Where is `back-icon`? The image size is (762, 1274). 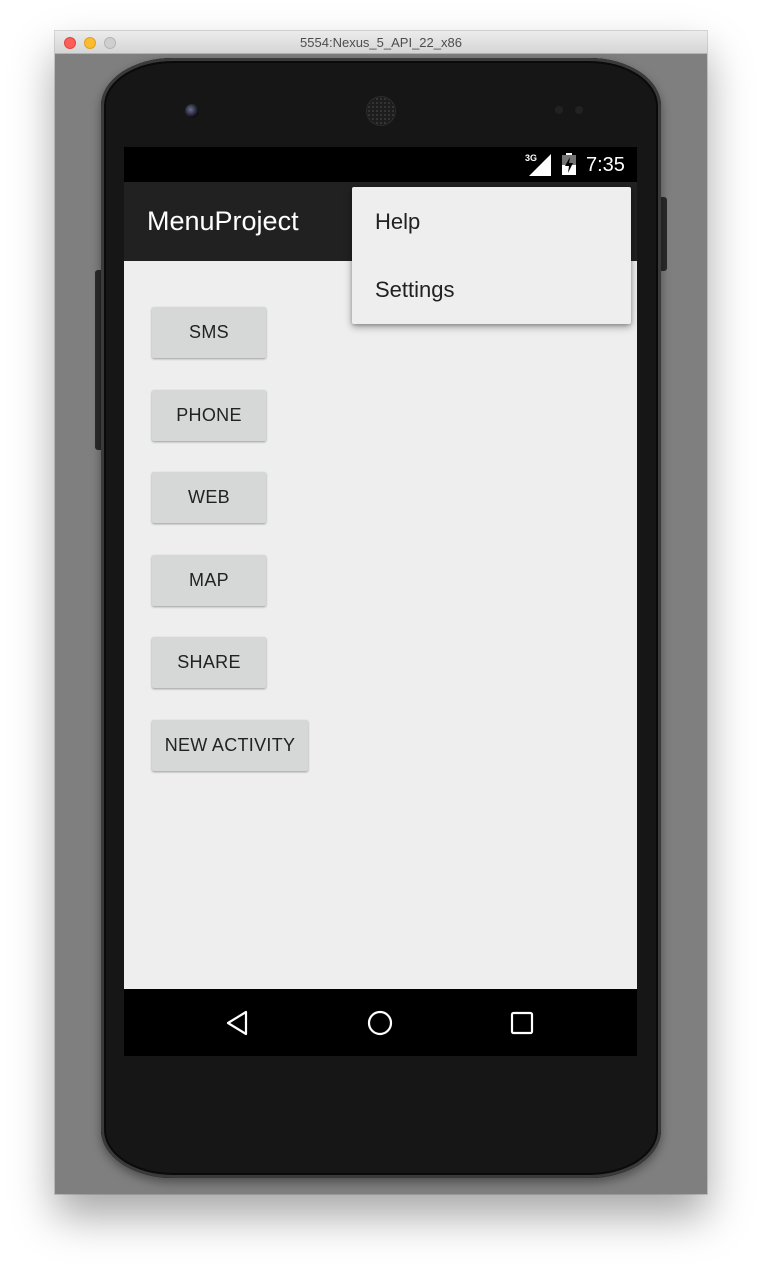
back-icon is located at coordinates (238, 1023).